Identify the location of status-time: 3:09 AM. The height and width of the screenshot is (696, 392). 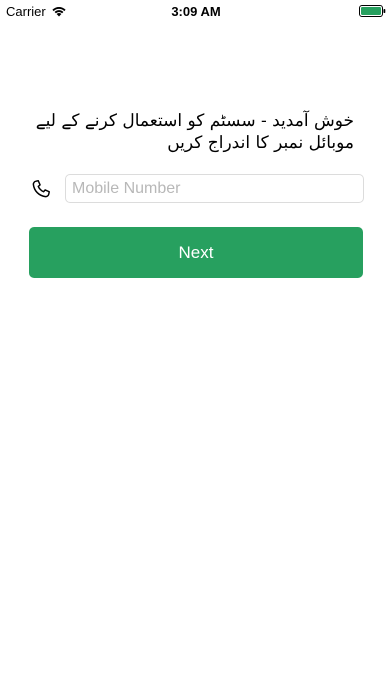
(196, 11).